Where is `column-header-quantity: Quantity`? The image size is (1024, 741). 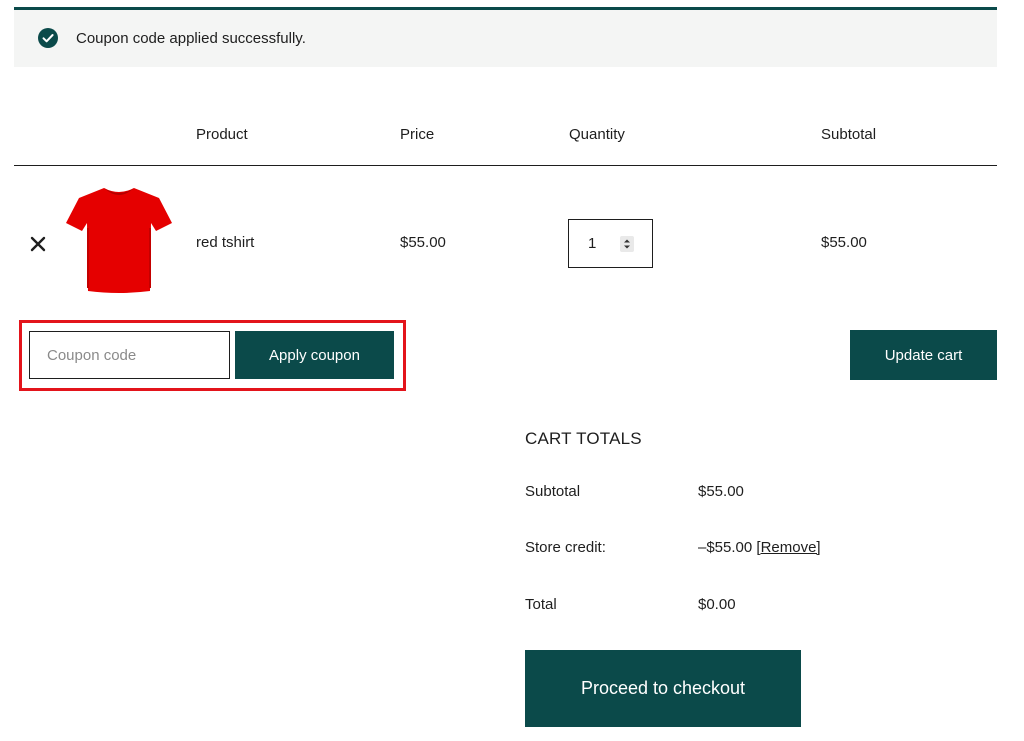 column-header-quantity: Quantity is located at coordinates (597, 134).